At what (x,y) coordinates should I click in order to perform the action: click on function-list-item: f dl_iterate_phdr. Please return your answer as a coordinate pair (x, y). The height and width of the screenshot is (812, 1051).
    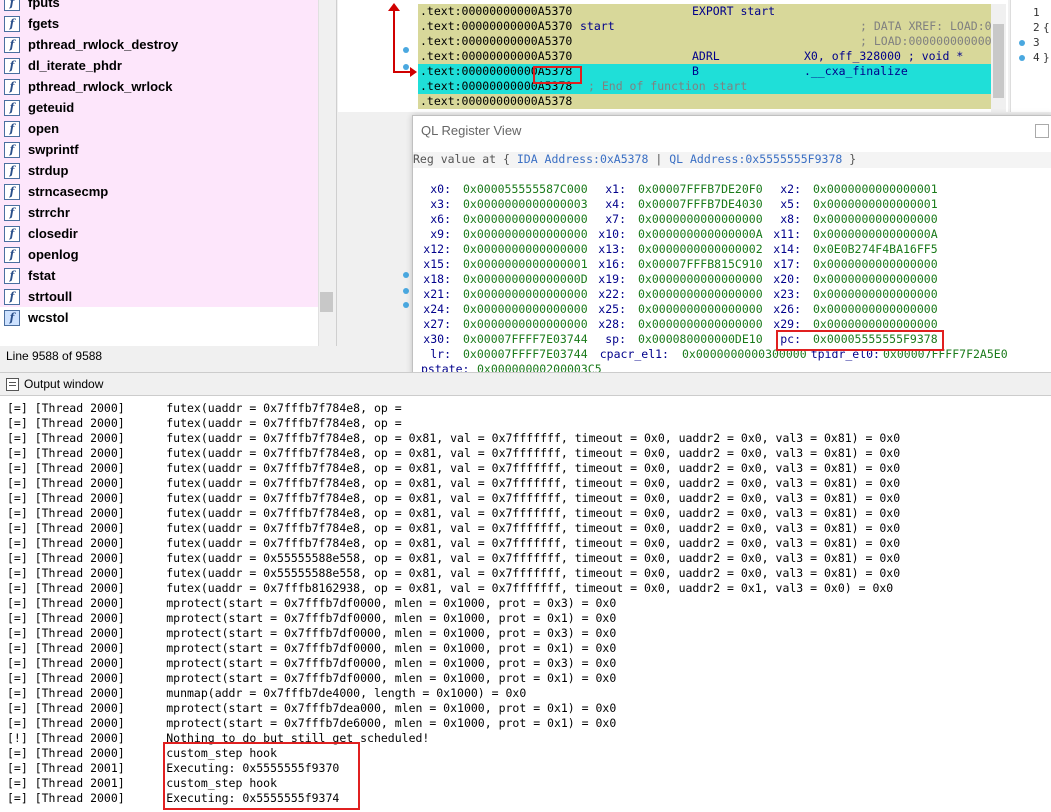
    Looking at the image, I should click on (159, 65).